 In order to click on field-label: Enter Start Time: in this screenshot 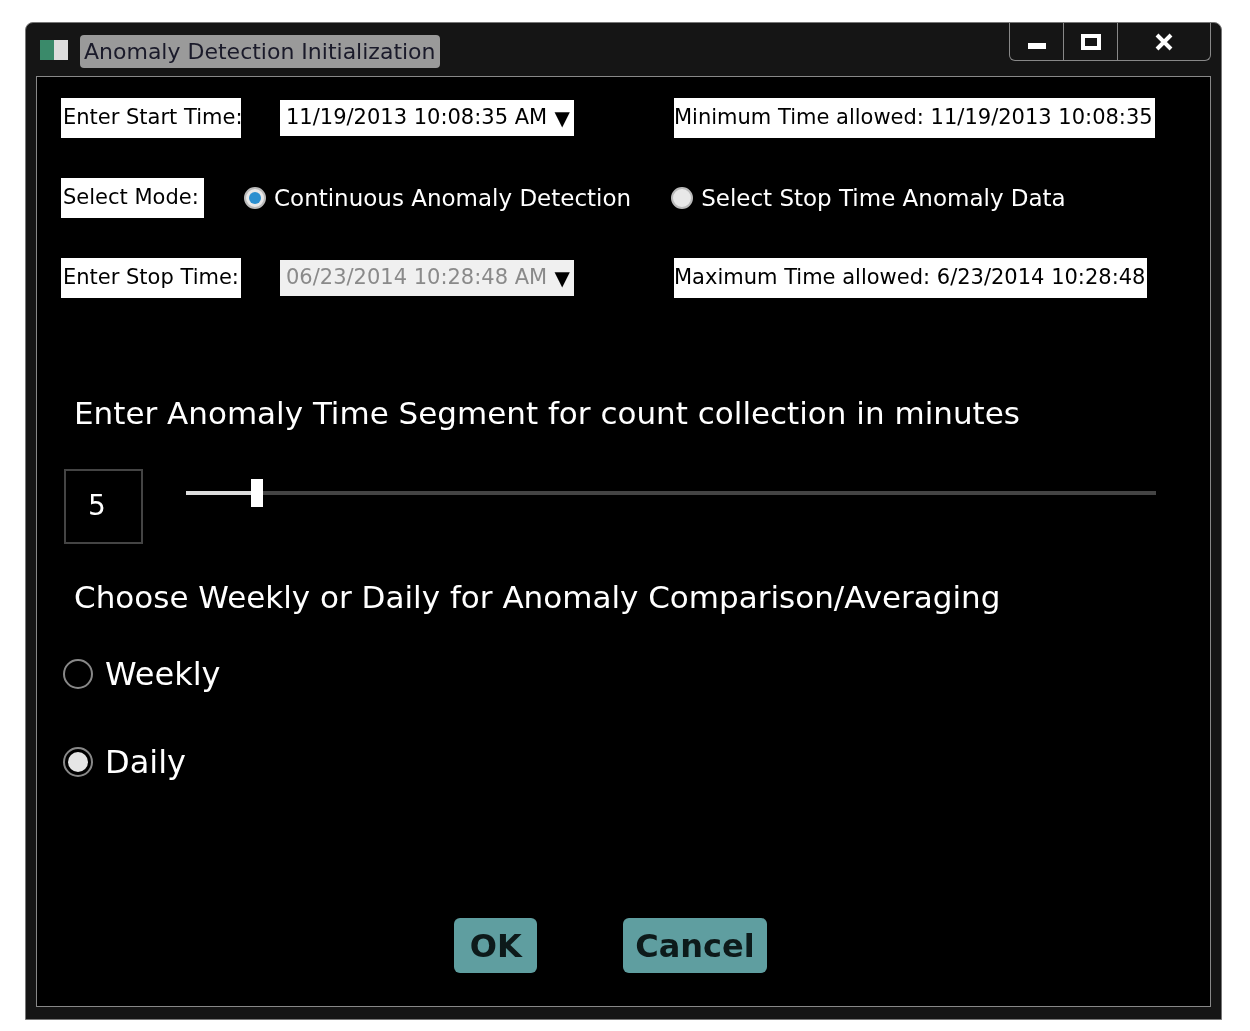, I will do `click(151, 118)`.